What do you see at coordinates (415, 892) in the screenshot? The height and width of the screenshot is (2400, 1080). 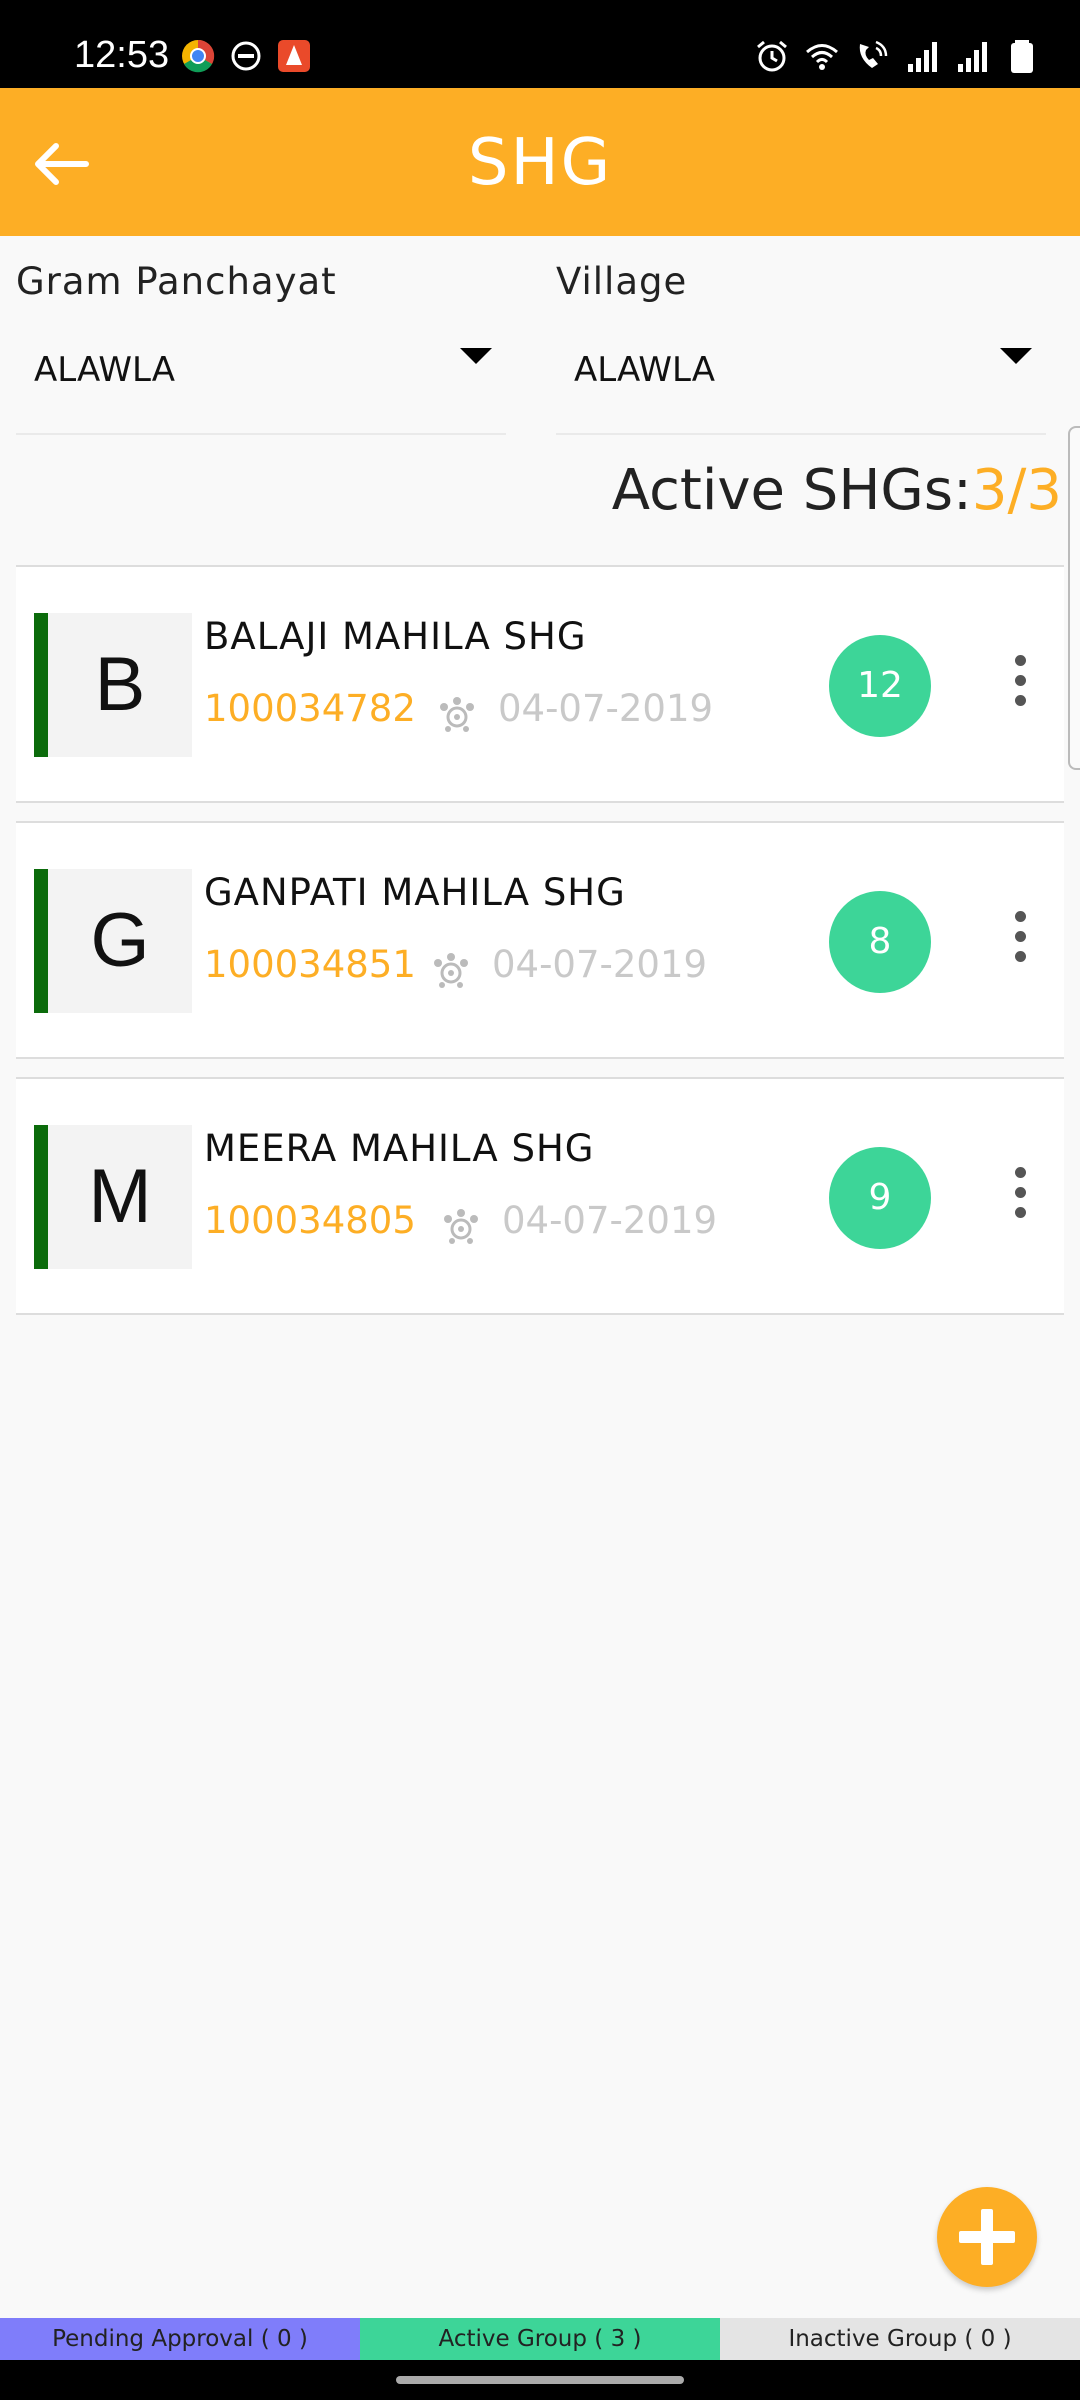 I see `shg-name: GANPATI MAHILA SHG` at bounding box center [415, 892].